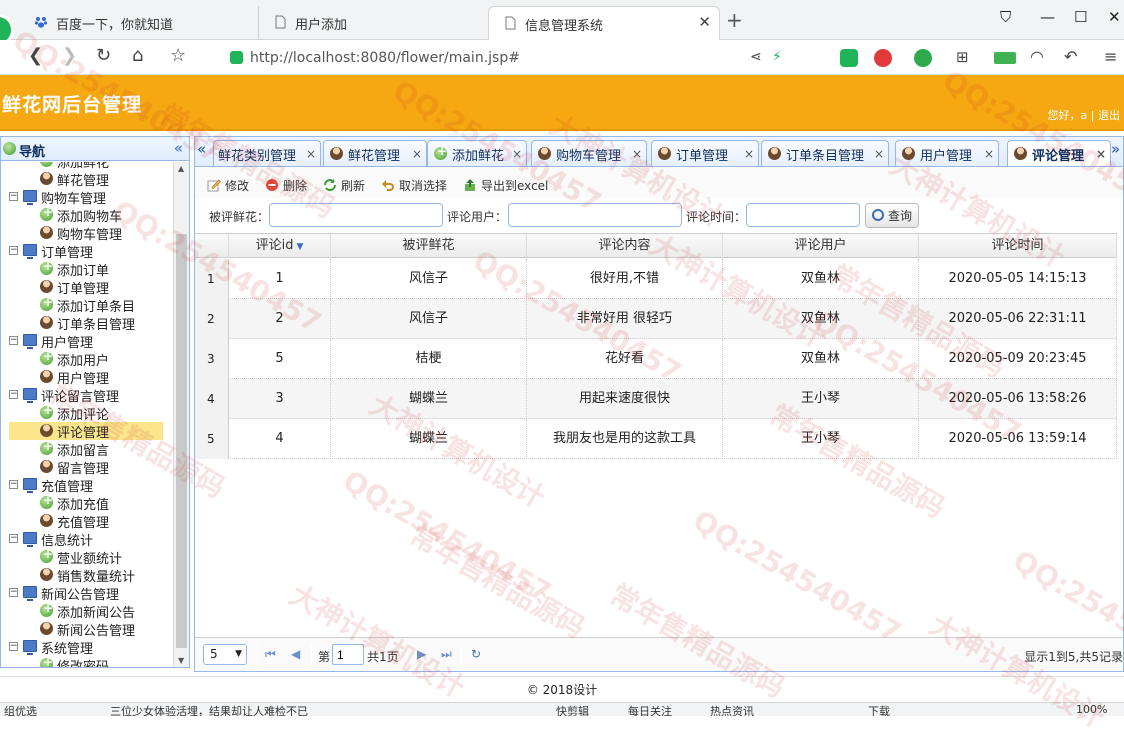 The height and width of the screenshot is (736, 1124). I want to click on prev-page-icon: ◀, so click(295, 654).